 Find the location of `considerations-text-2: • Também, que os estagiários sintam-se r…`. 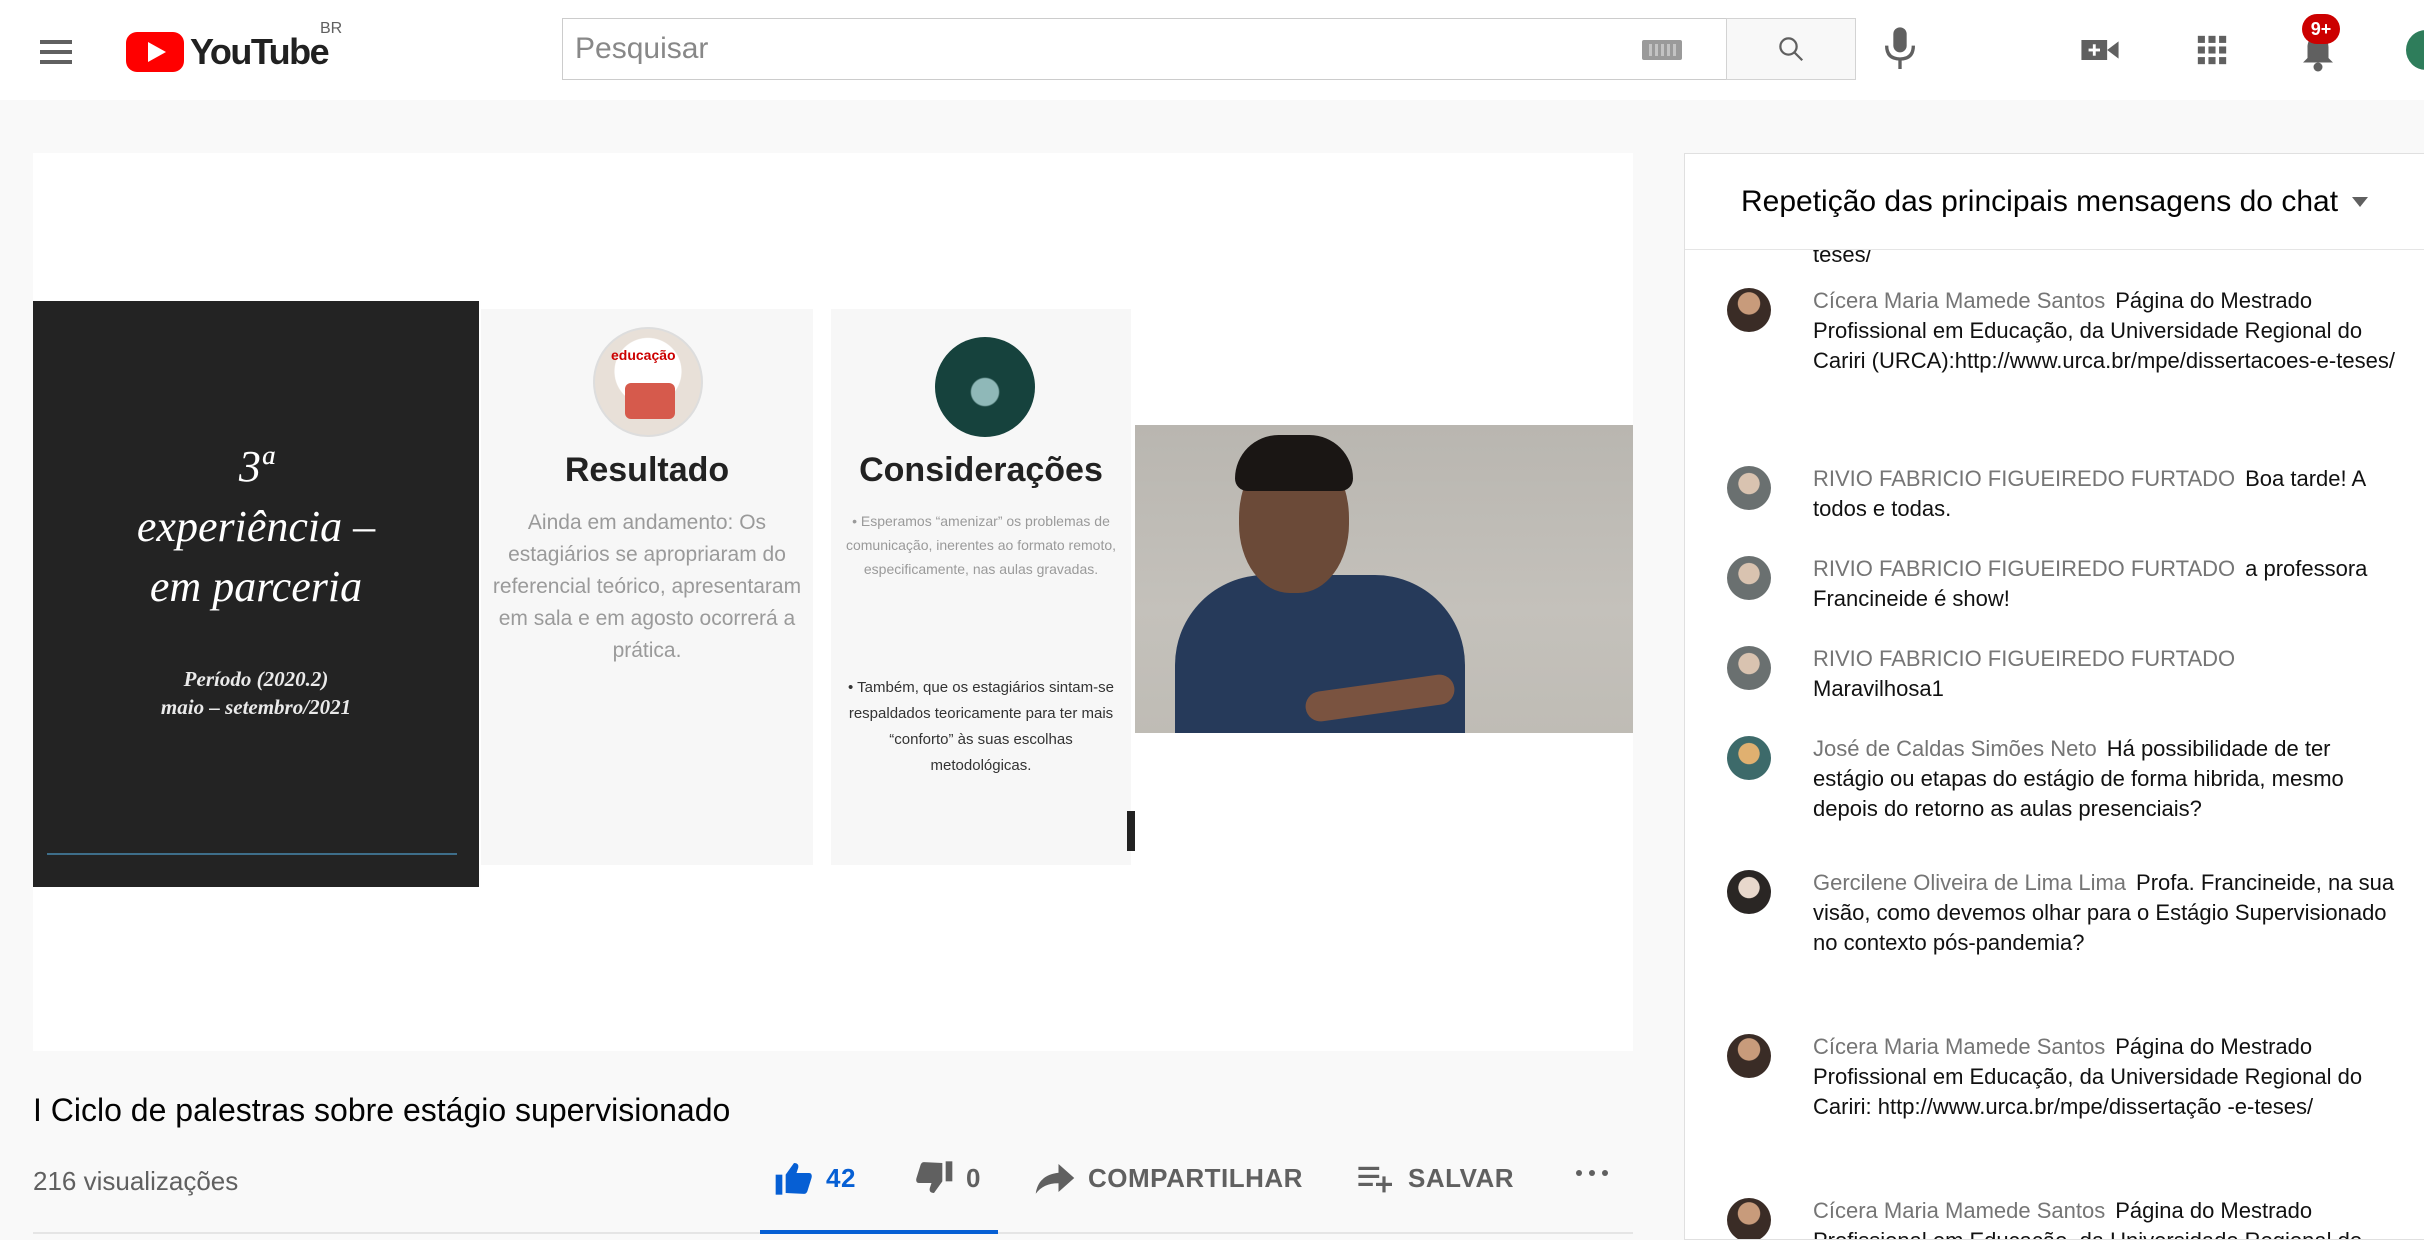

considerations-text-2: • Também, que os estagiários sintam-se r… is located at coordinates (981, 726).